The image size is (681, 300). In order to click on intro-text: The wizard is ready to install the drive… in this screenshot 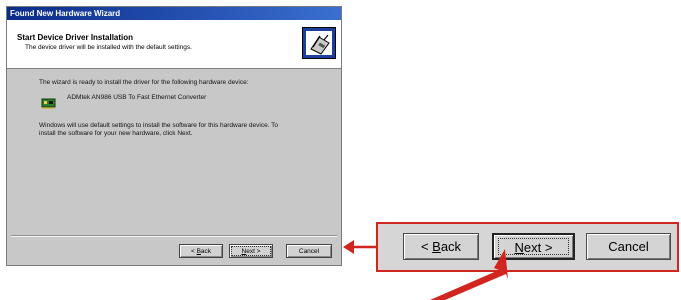, I will do `click(144, 82)`.